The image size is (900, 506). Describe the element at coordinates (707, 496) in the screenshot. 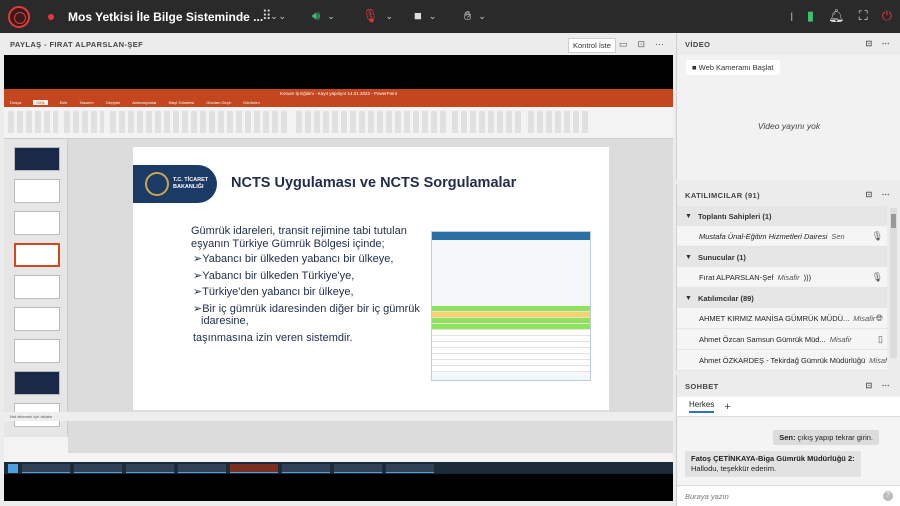

I see `chat-input-placeholder: Buraya yazın` at that location.